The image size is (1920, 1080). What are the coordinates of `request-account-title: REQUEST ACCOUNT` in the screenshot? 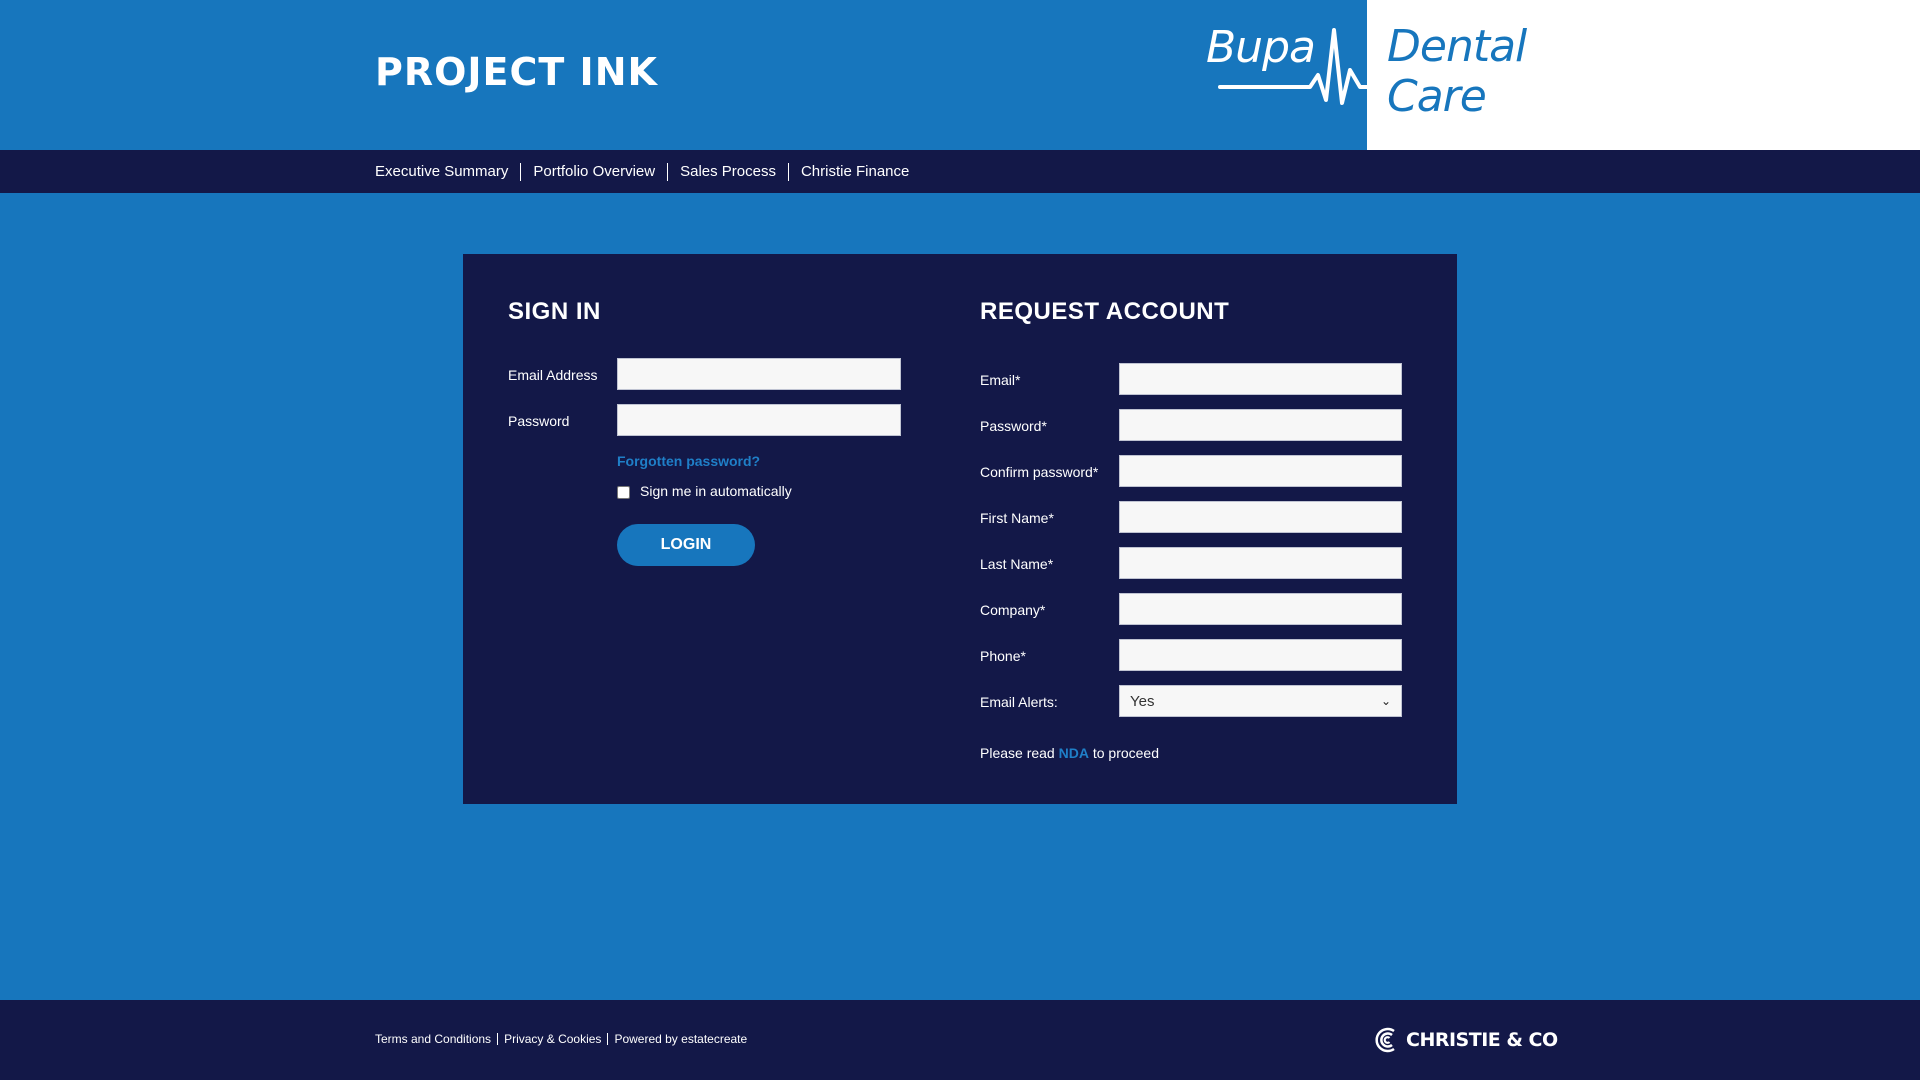 It's located at (1105, 311).